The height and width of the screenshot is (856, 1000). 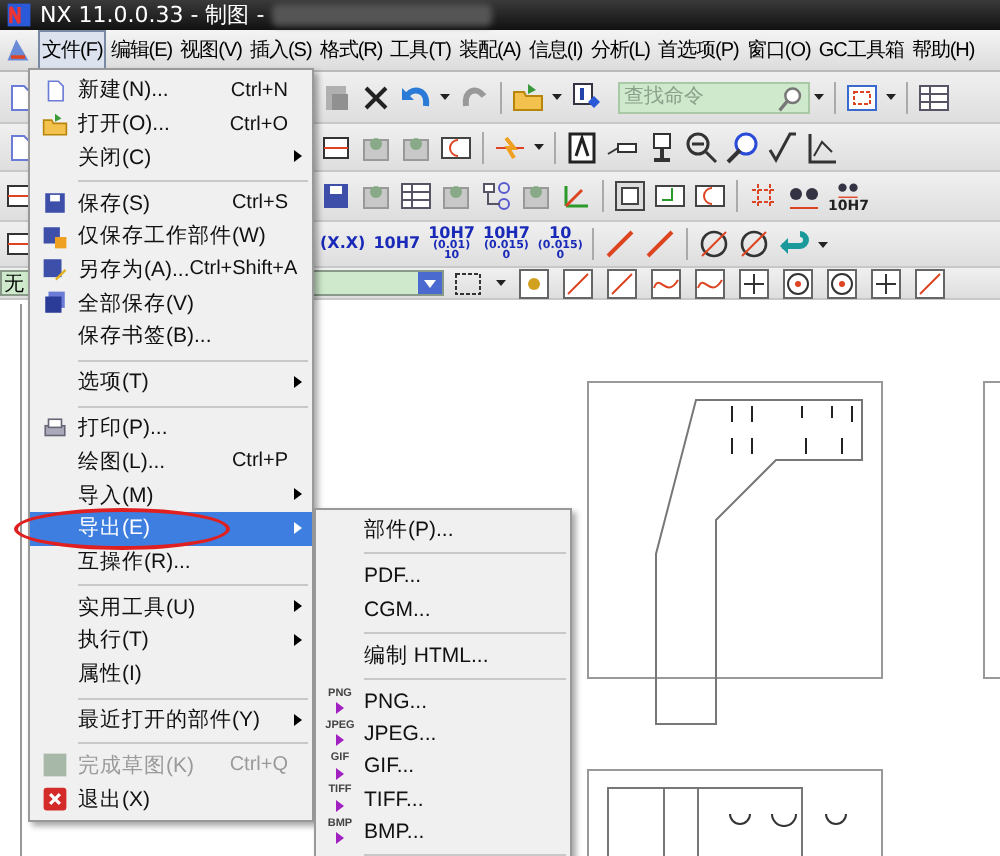 What do you see at coordinates (702, 147) in the screenshot?
I see `zoom-out-tool` at bounding box center [702, 147].